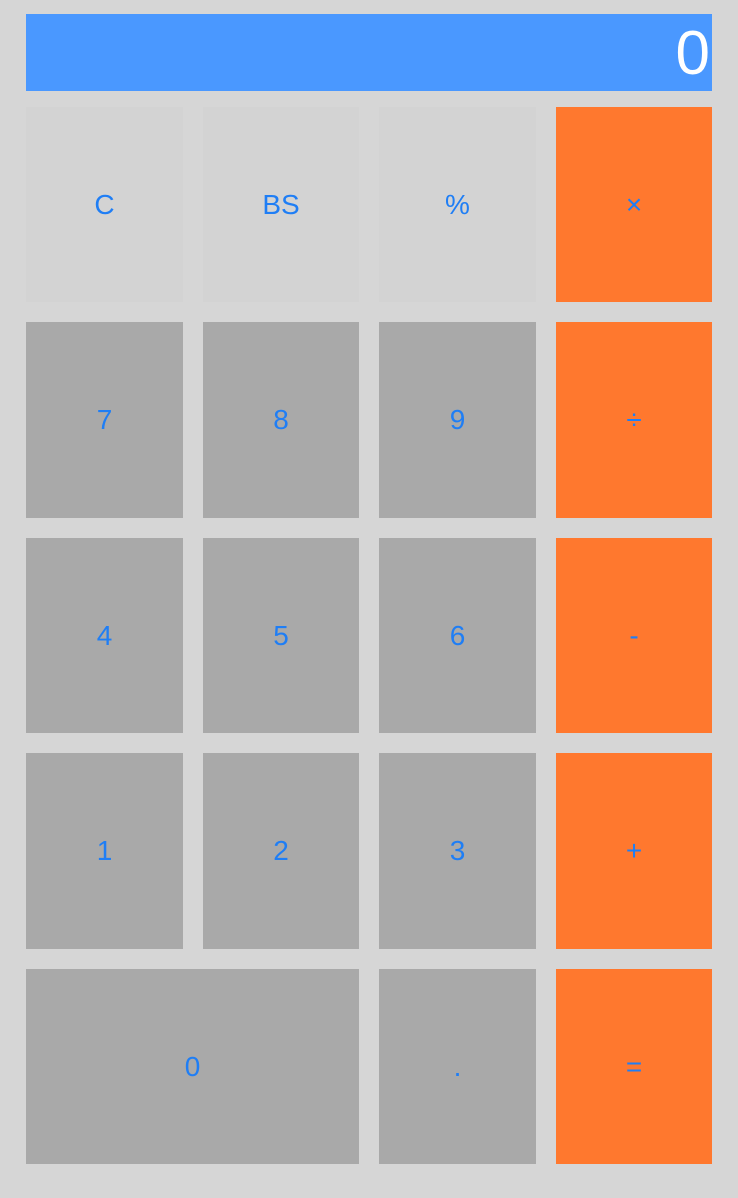  Describe the element at coordinates (281, 851) in the screenshot. I see `digit-2-button: 2` at that location.